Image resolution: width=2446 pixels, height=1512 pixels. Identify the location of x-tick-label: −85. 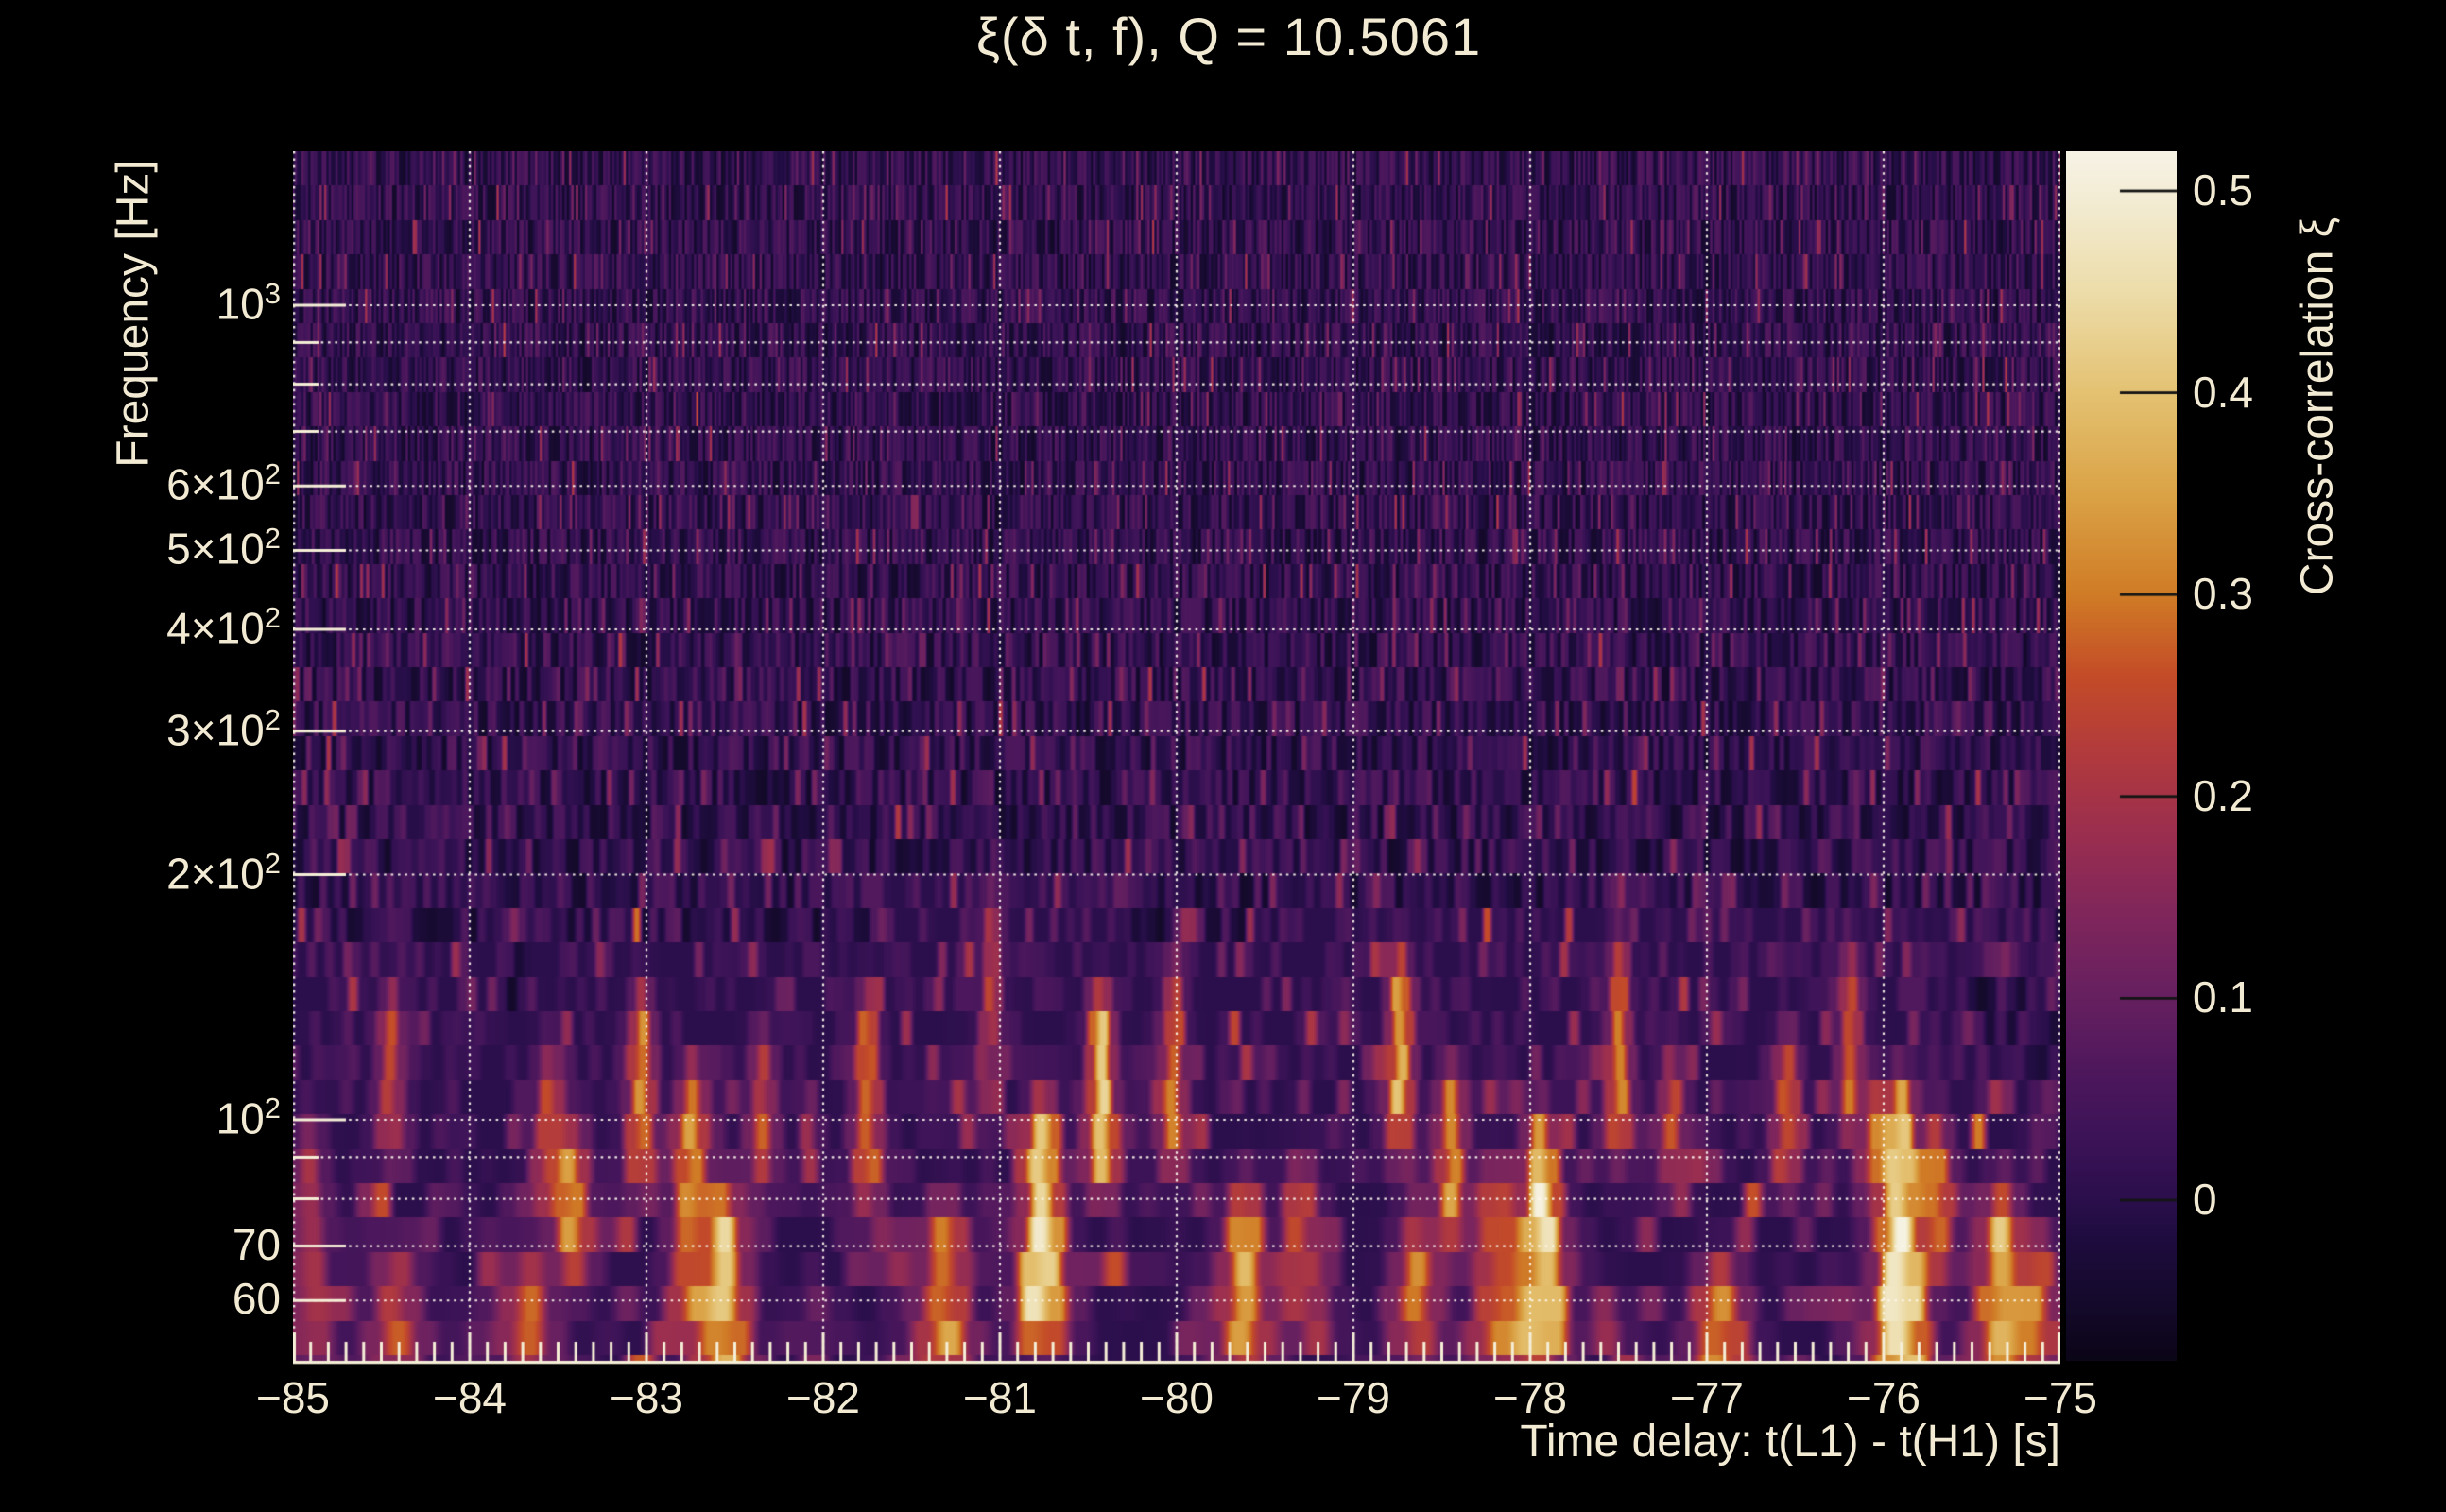
(293, 1397).